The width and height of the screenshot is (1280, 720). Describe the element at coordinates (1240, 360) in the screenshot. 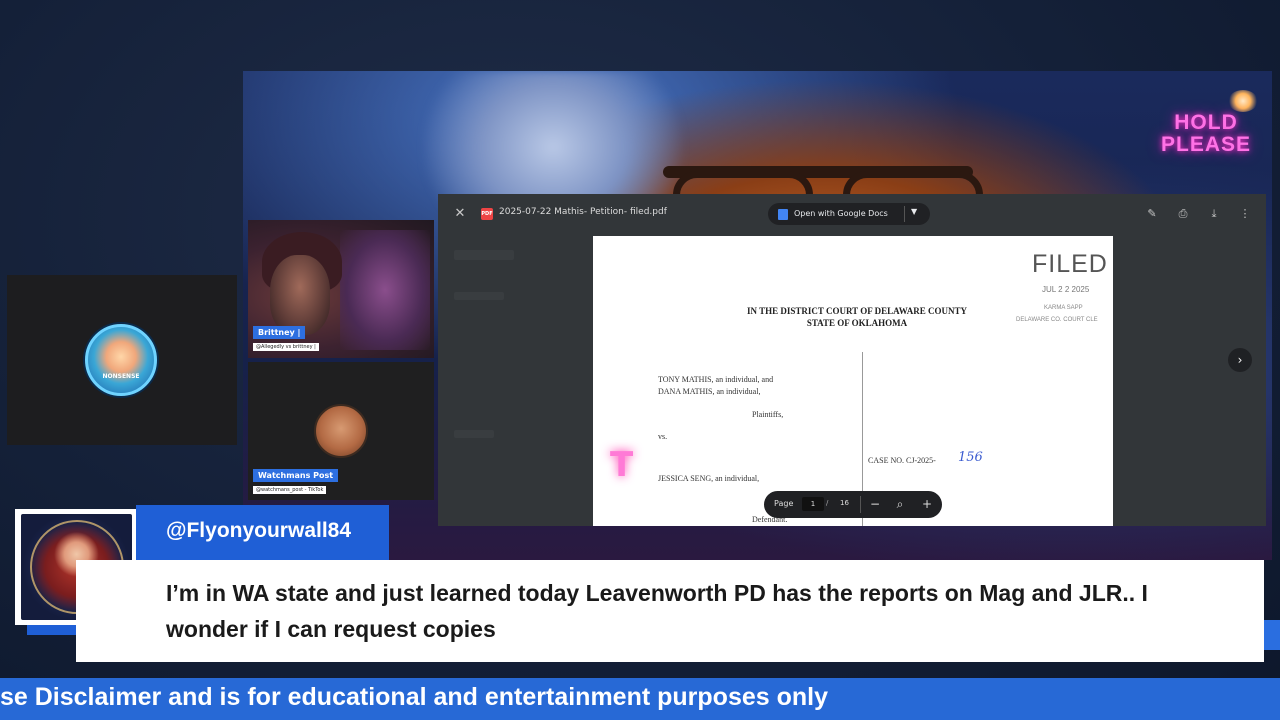

I see `next-file-chevron-right-icon: ›` at that location.